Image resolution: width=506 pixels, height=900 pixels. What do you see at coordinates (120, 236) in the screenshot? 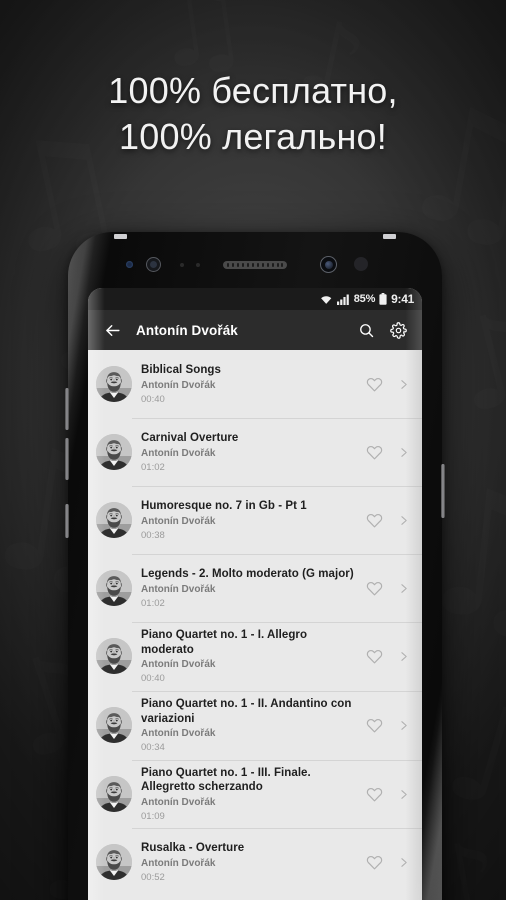
I see `antenna-notch-left` at bounding box center [120, 236].